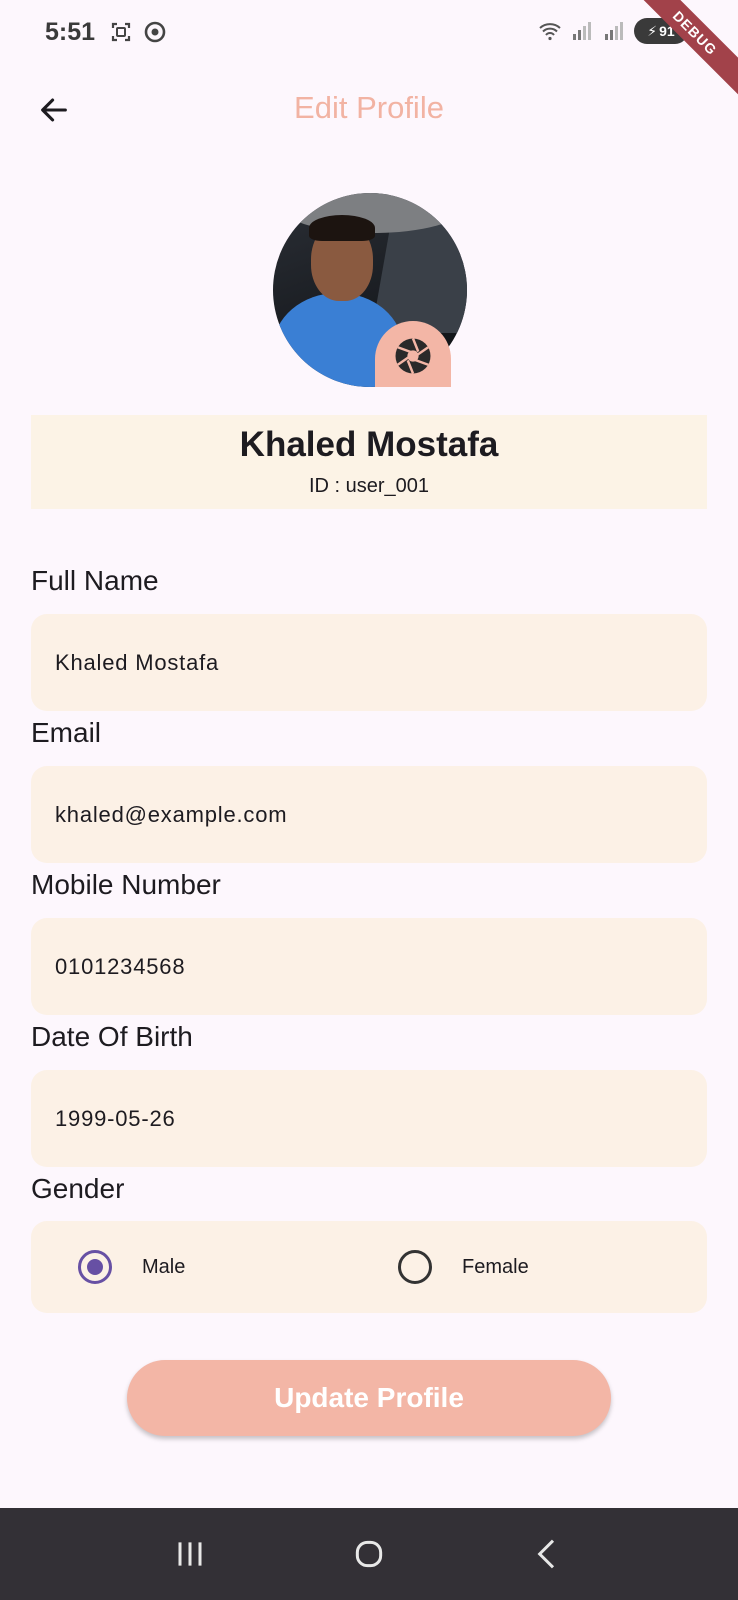 This screenshot has height=1600, width=738. Describe the element at coordinates (70, 31) in the screenshot. I see `status-time: 5:51` at that location.